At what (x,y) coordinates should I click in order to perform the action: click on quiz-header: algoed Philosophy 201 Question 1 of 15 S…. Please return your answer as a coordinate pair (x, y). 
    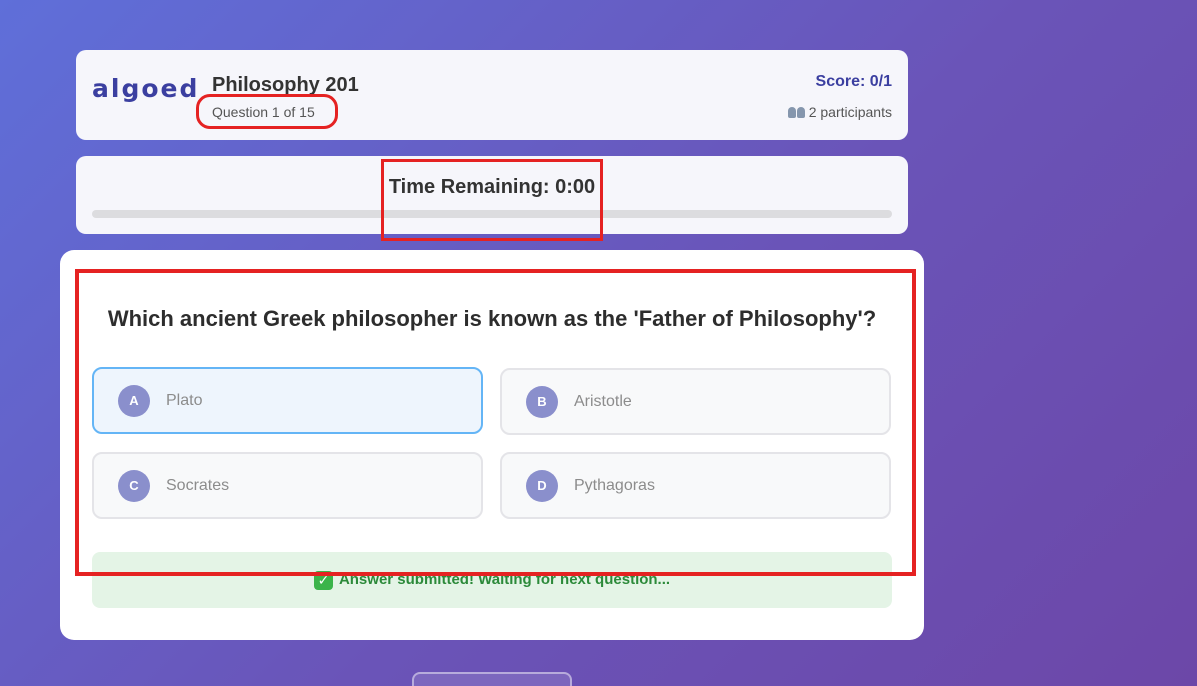
    Looking at the image, I should click on (492, 95).